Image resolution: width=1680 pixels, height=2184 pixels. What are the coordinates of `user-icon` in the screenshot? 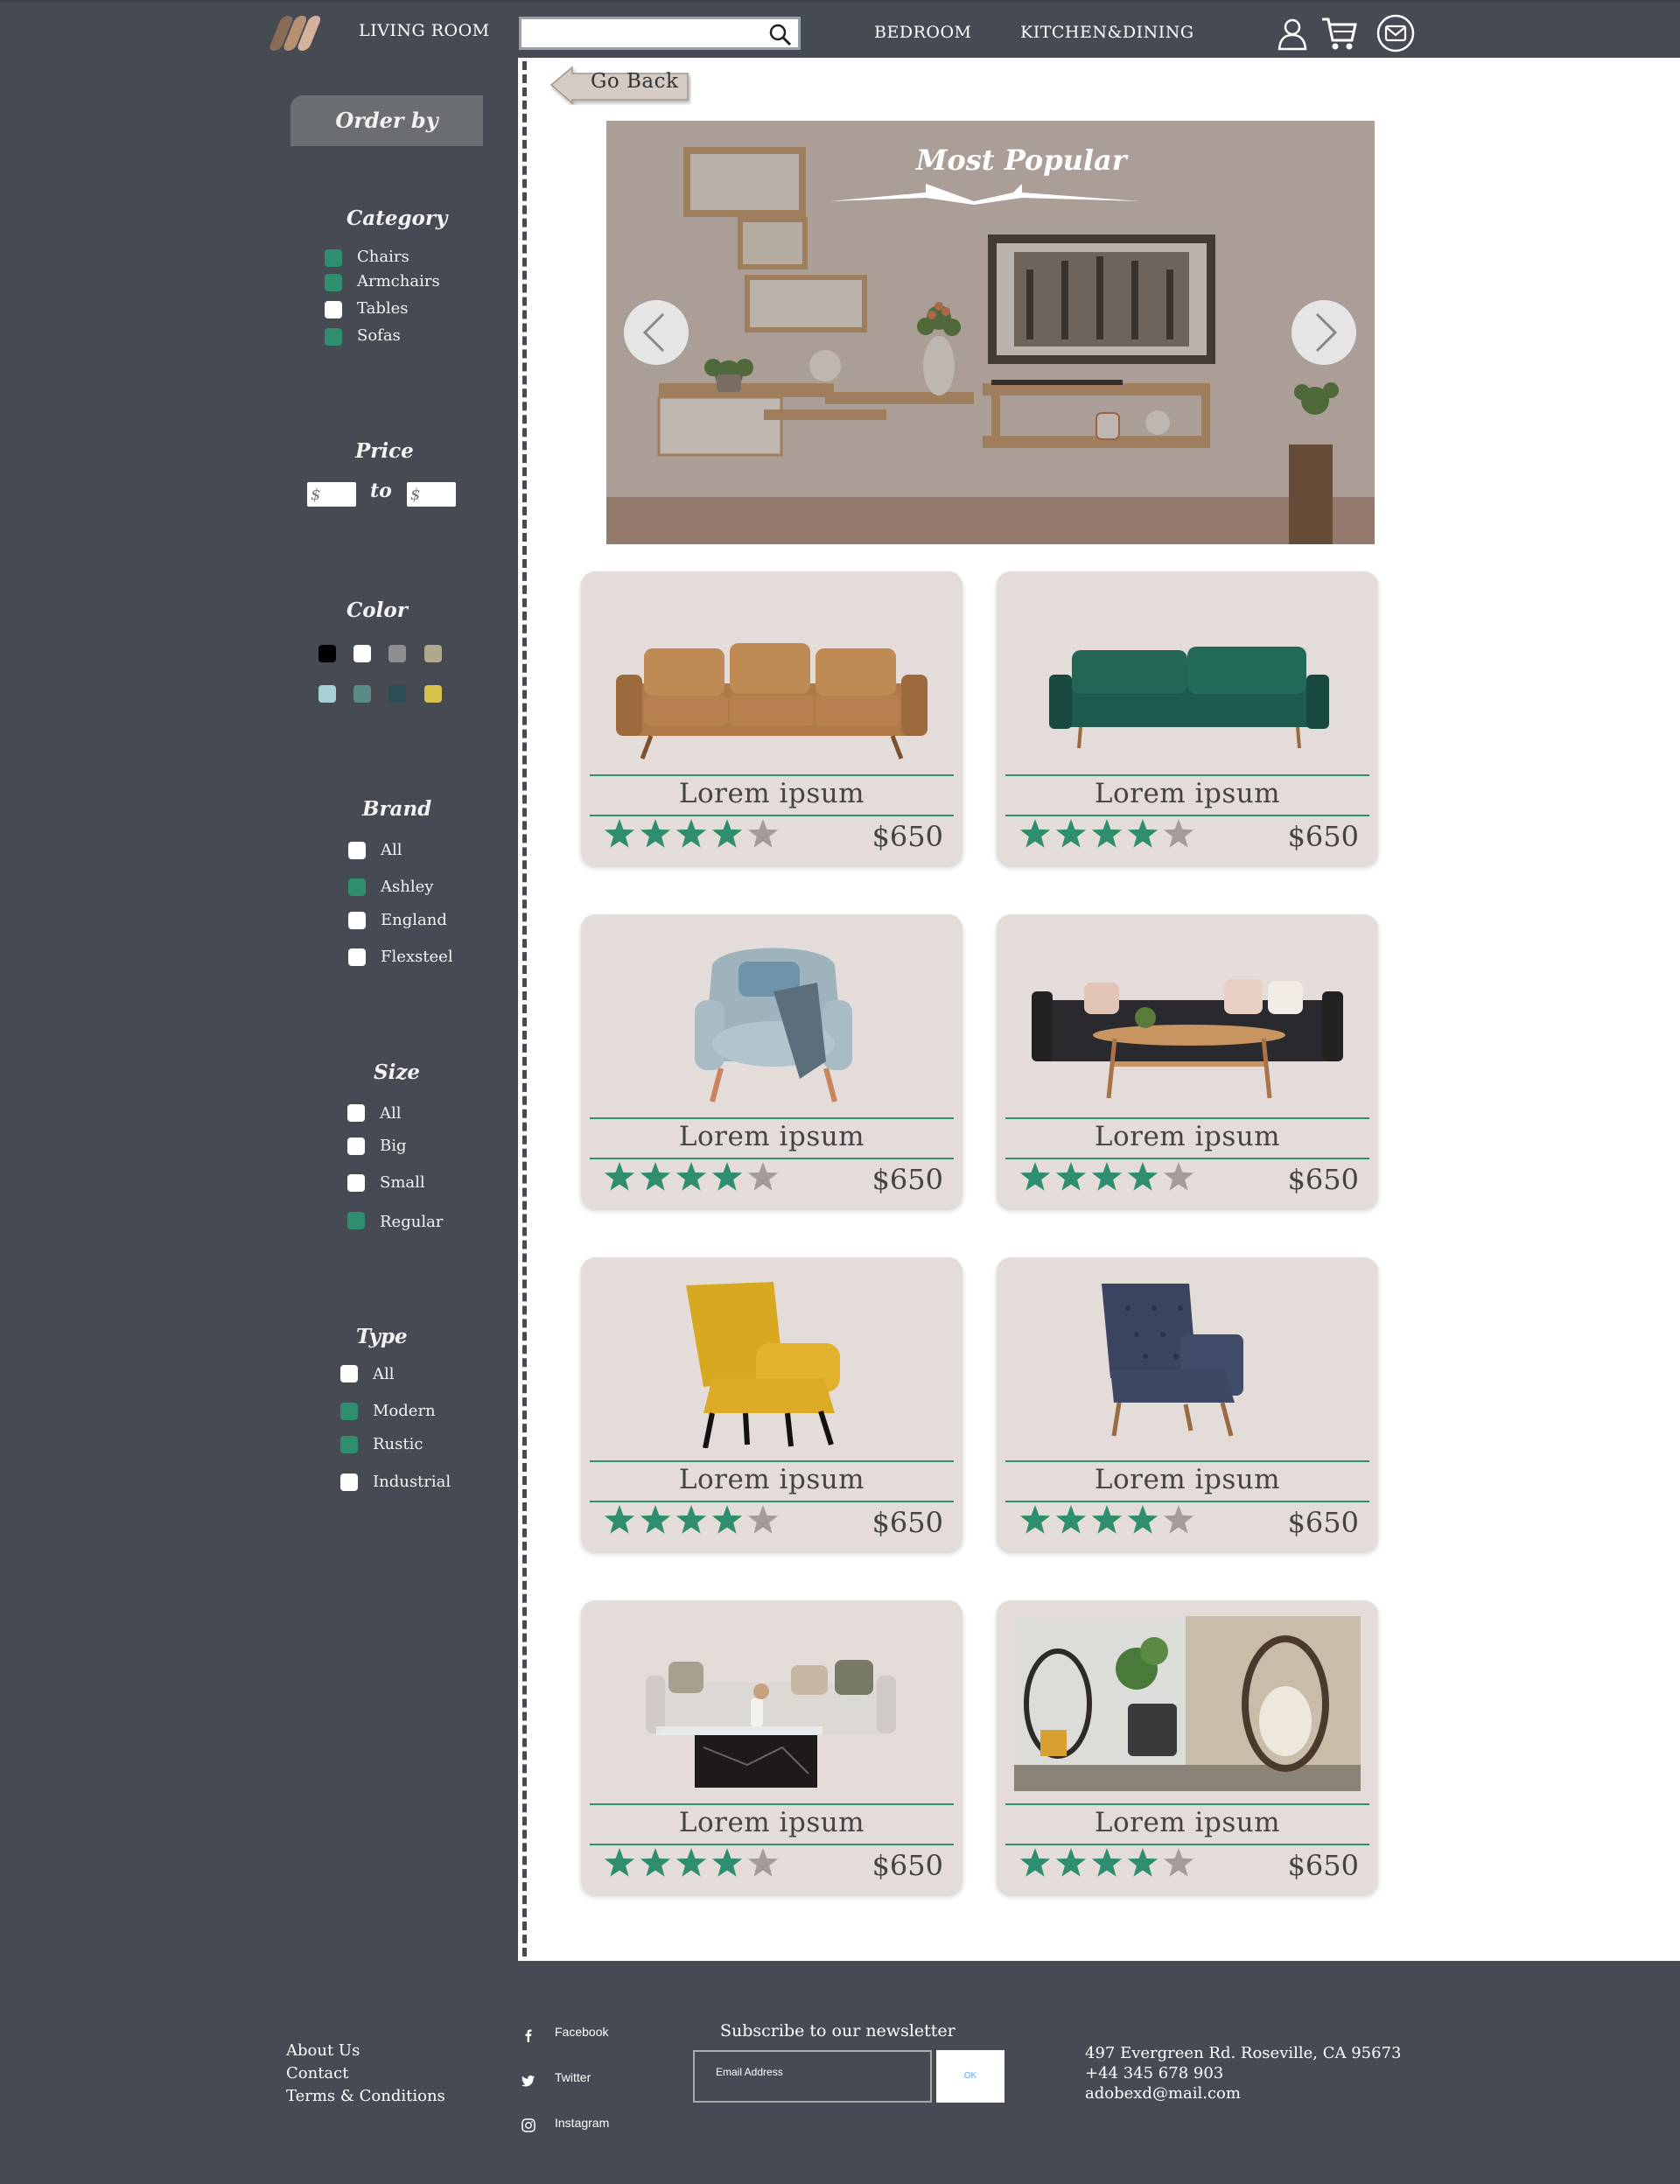 It's located at (1292, 33).